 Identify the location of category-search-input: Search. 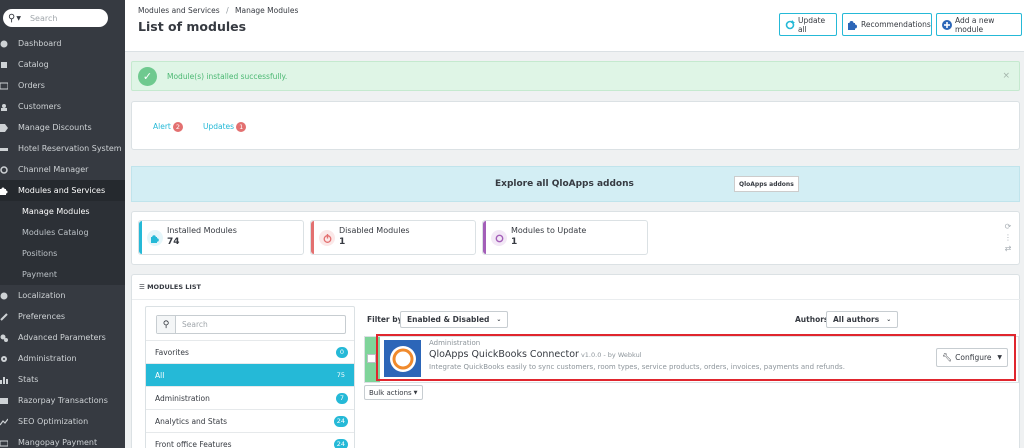
(195, 324).